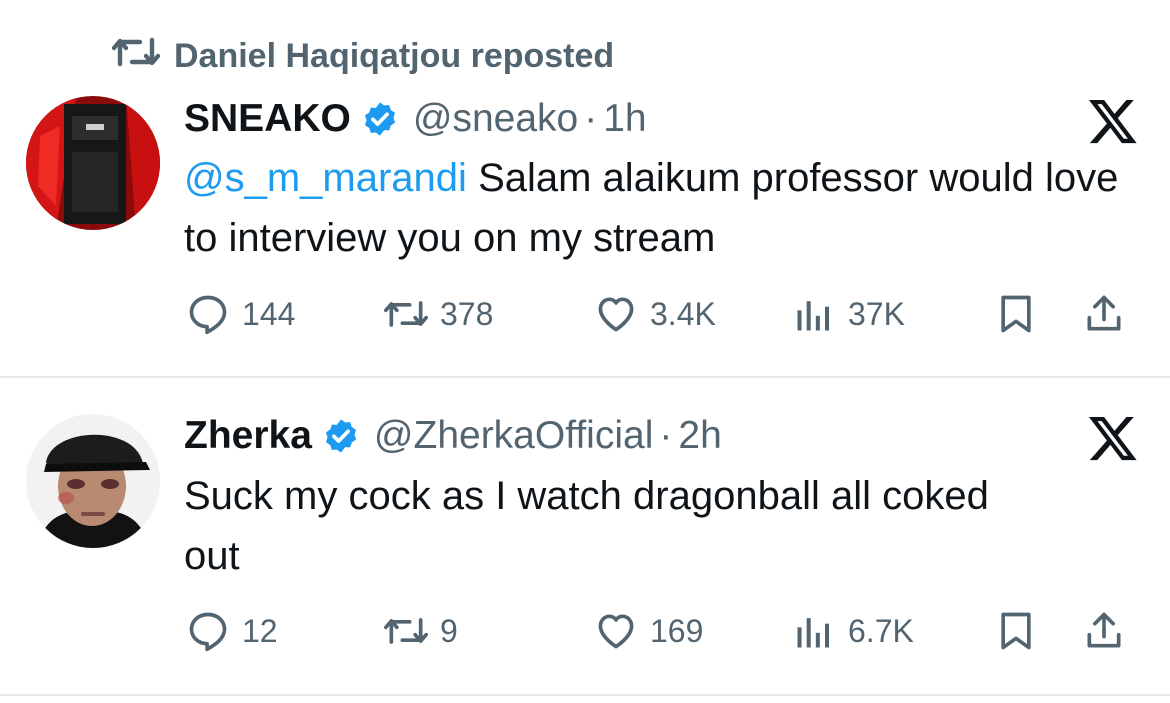 The height and width of the screenshot is (703, 1170). What do you see at coordinates (881, 630) in the screenshot?
I see `view-count: 6.7K` at bounding box center [881, 630].